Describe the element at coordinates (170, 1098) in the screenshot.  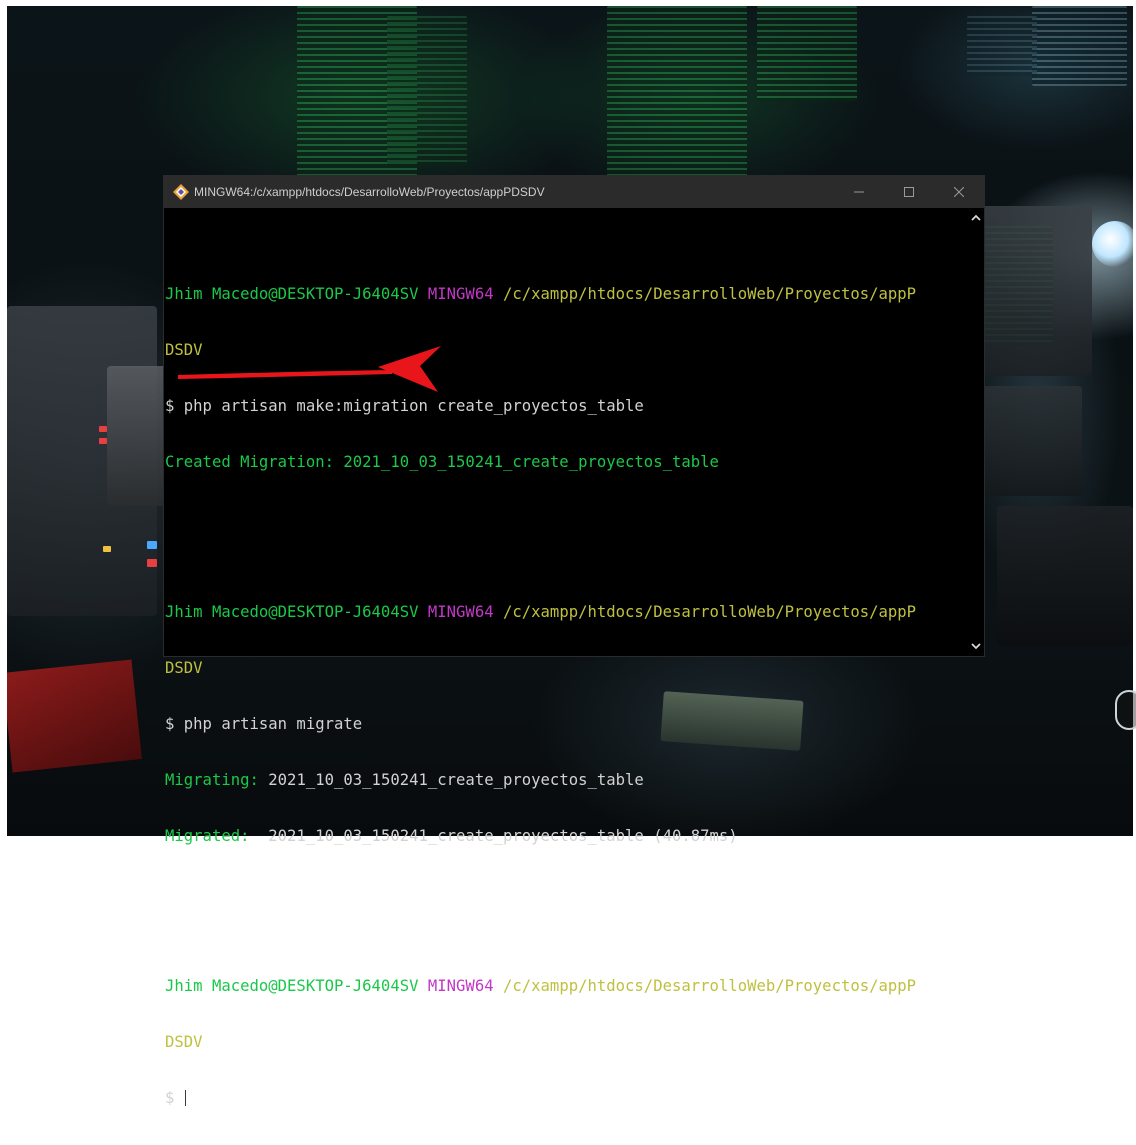
I see `prompt-symbol: $` at that location.